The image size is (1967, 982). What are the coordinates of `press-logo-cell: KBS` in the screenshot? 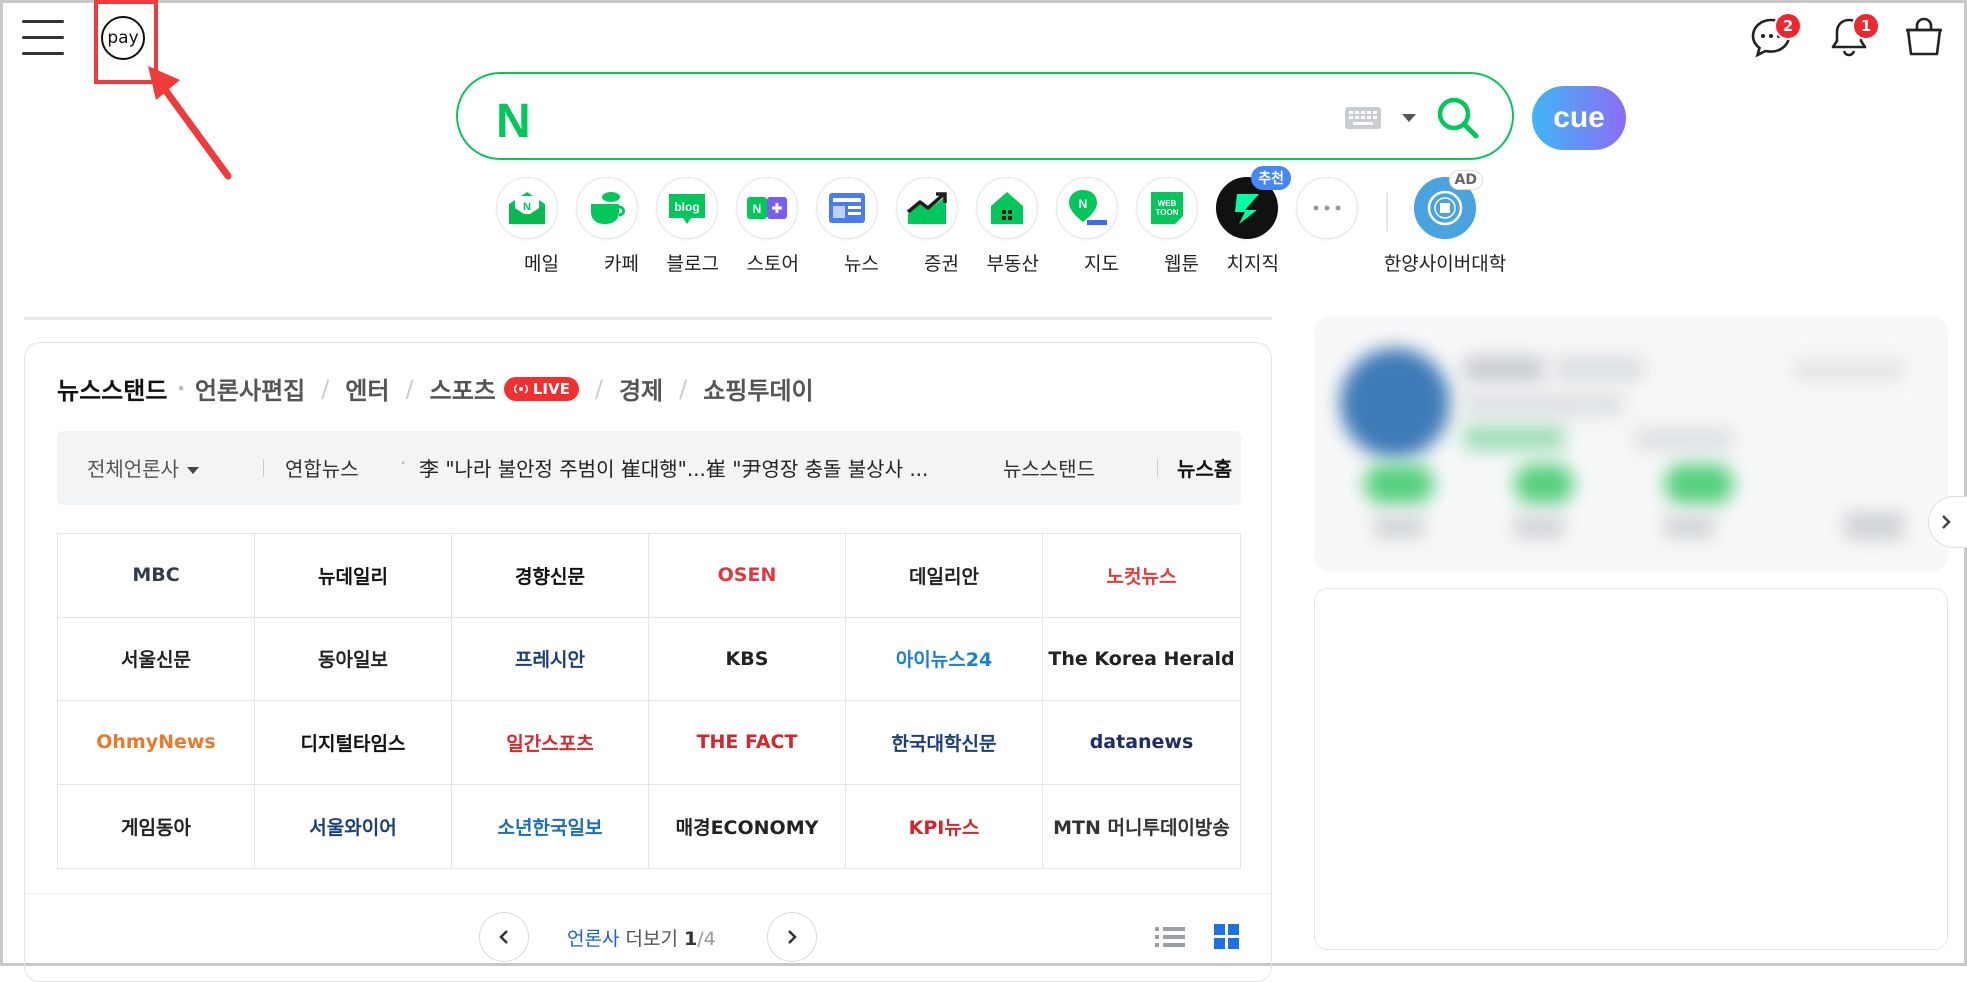 It's located at (747, 659).